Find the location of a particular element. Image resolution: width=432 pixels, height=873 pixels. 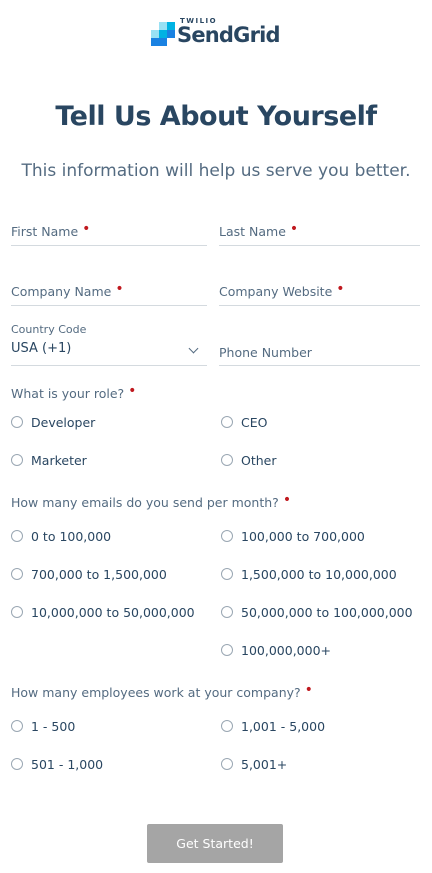

sendgrid-logo-icon is located at coordinates (163, 34).